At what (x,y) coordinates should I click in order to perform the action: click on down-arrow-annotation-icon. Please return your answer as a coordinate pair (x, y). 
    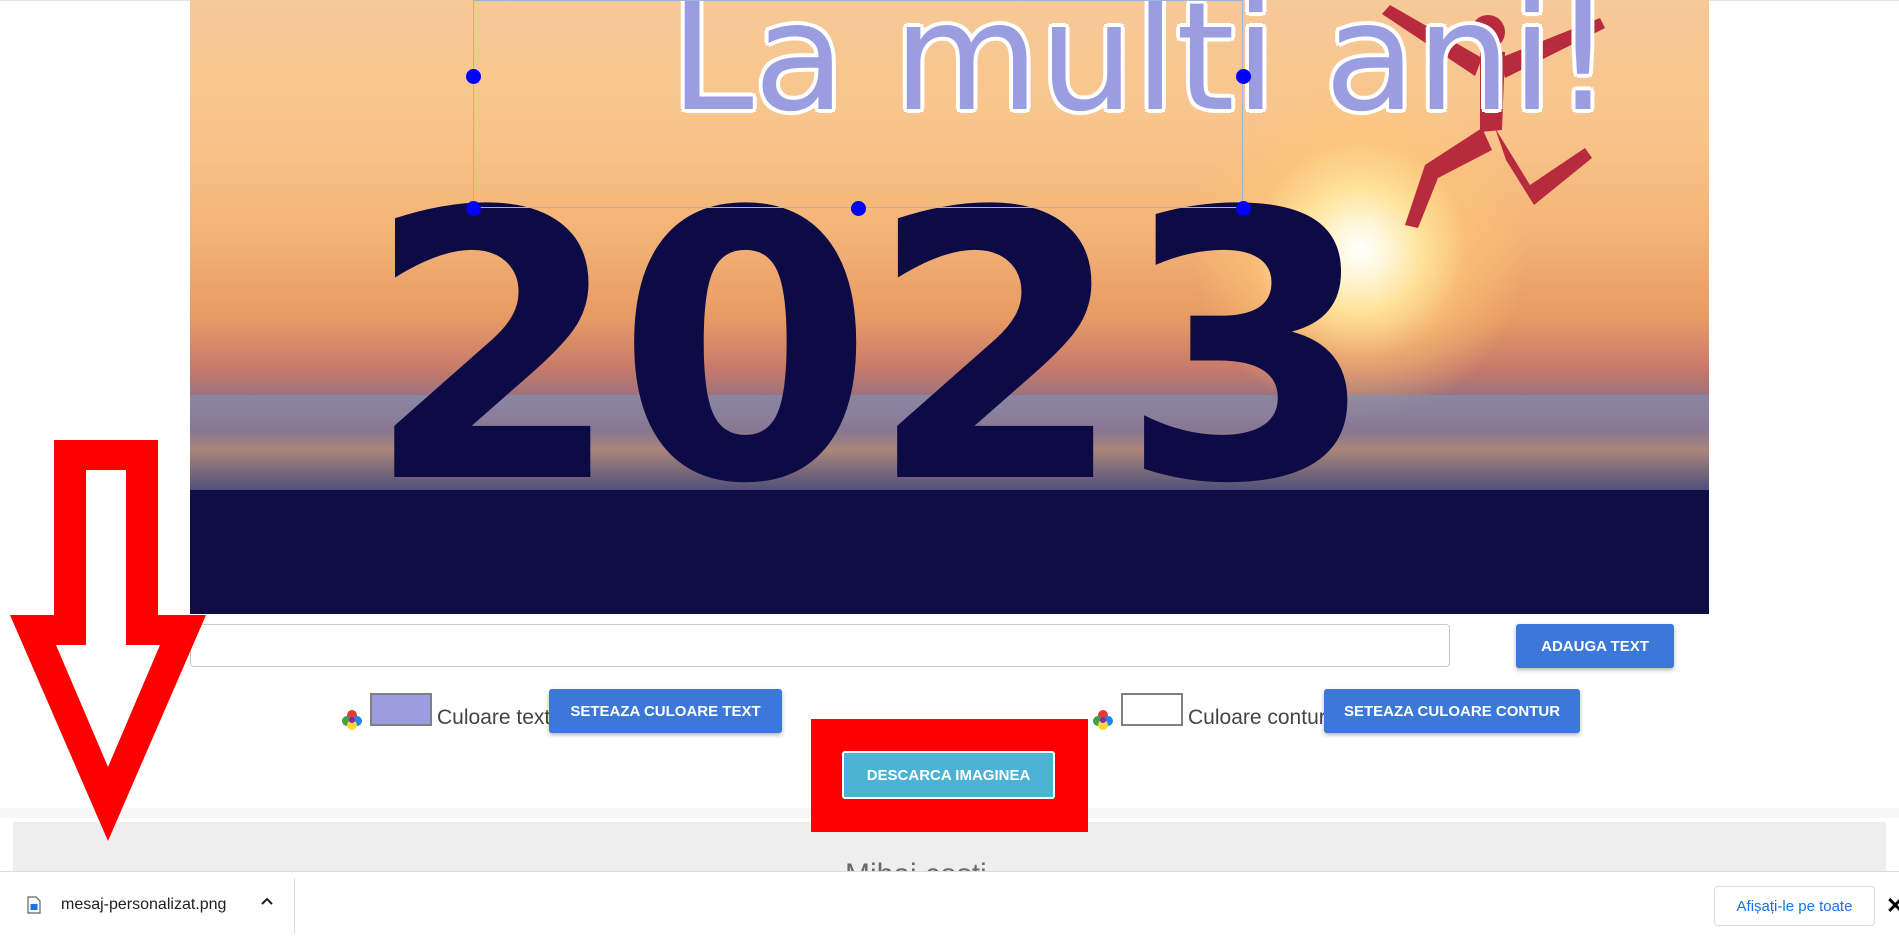
    Looking at the image, I should click on (108, 640).